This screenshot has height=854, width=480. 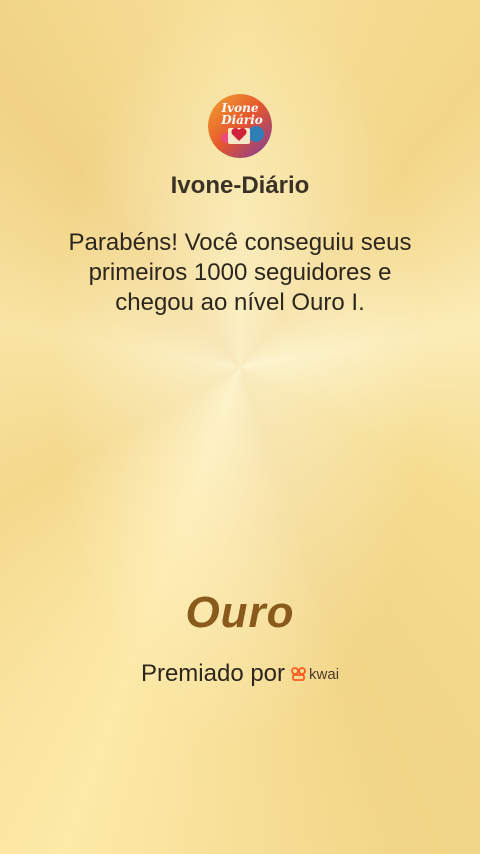 I want to click on level-title: Ouro, so click(x=240, y=612).